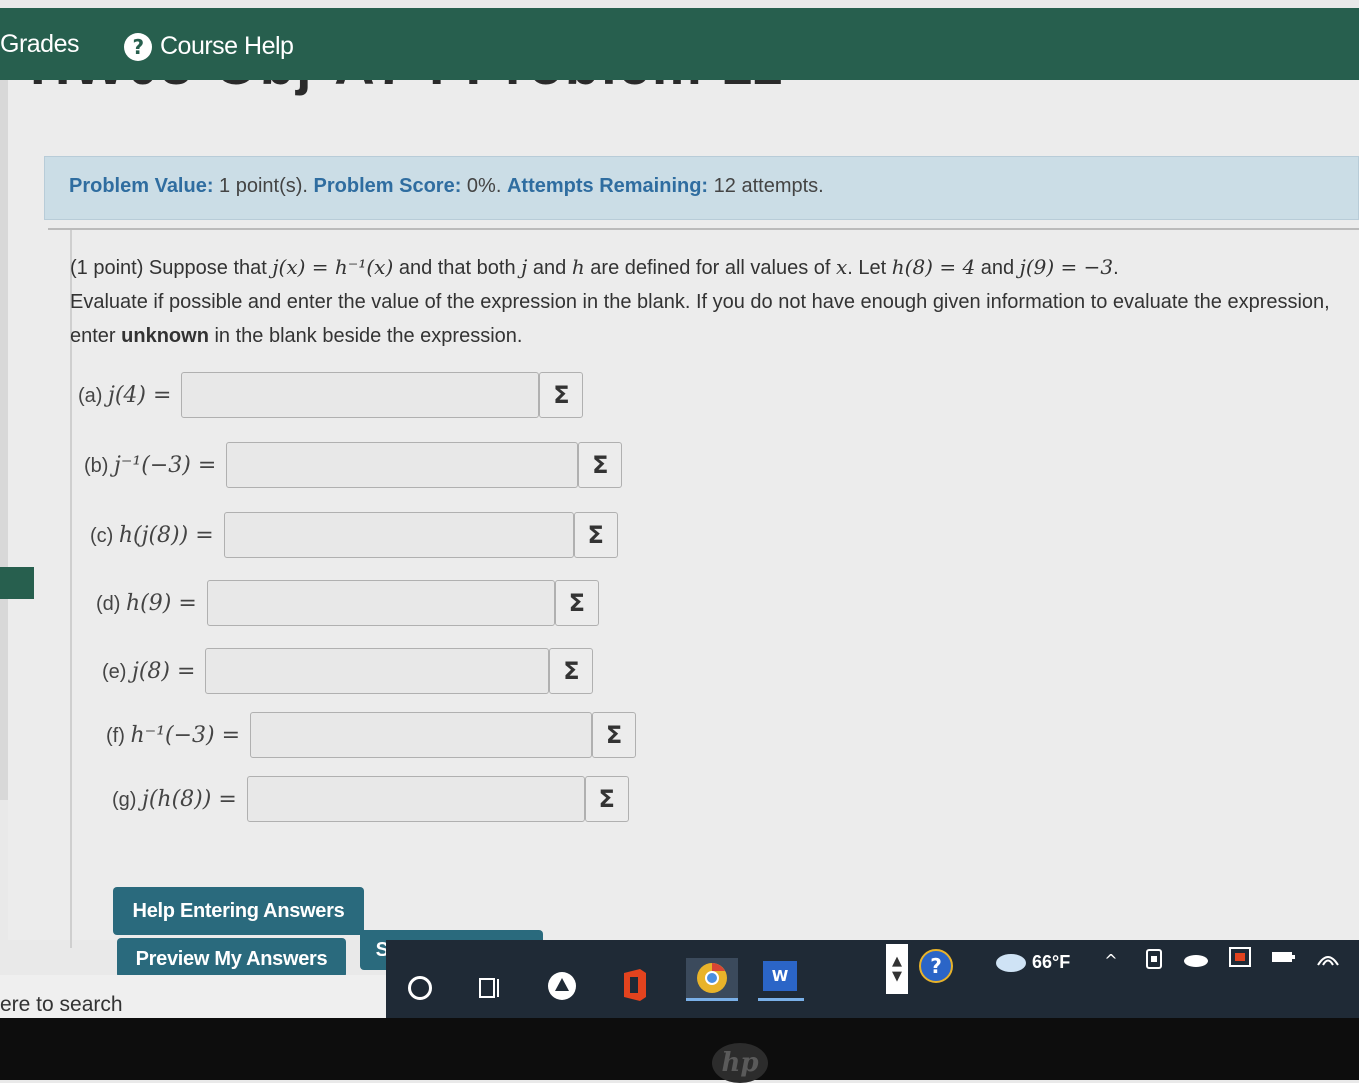 The height and width of the screenshot is (1083, 1359). I want to click on attempts-label: Attempts Remaining:, so click(607, 186).